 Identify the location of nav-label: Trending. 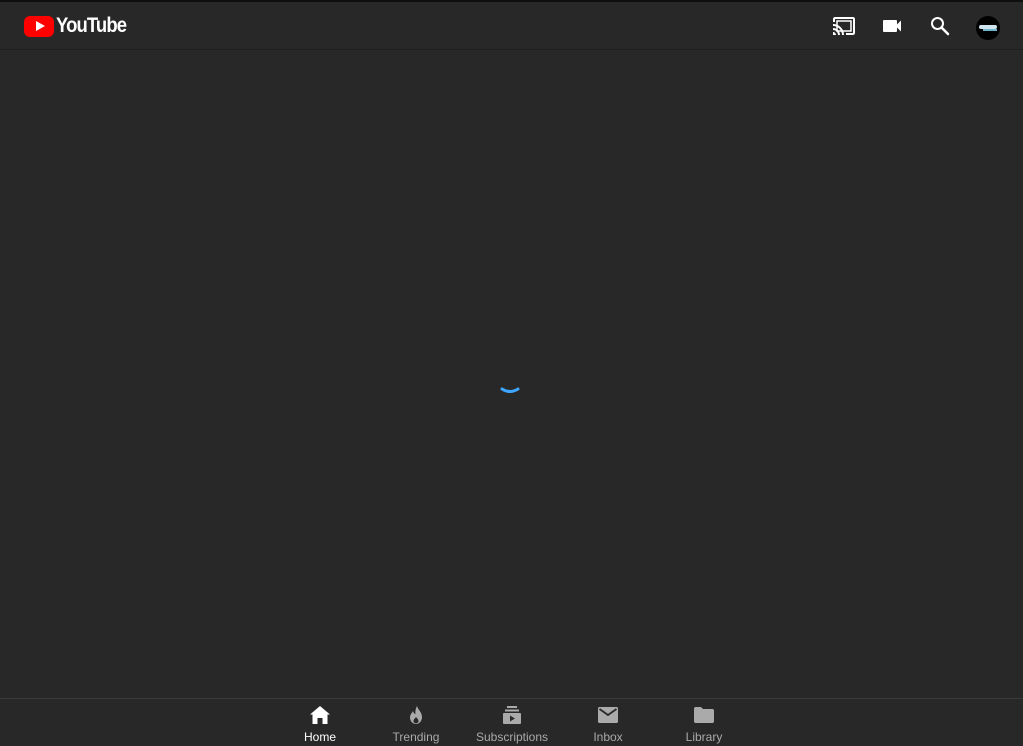
(416, 737).